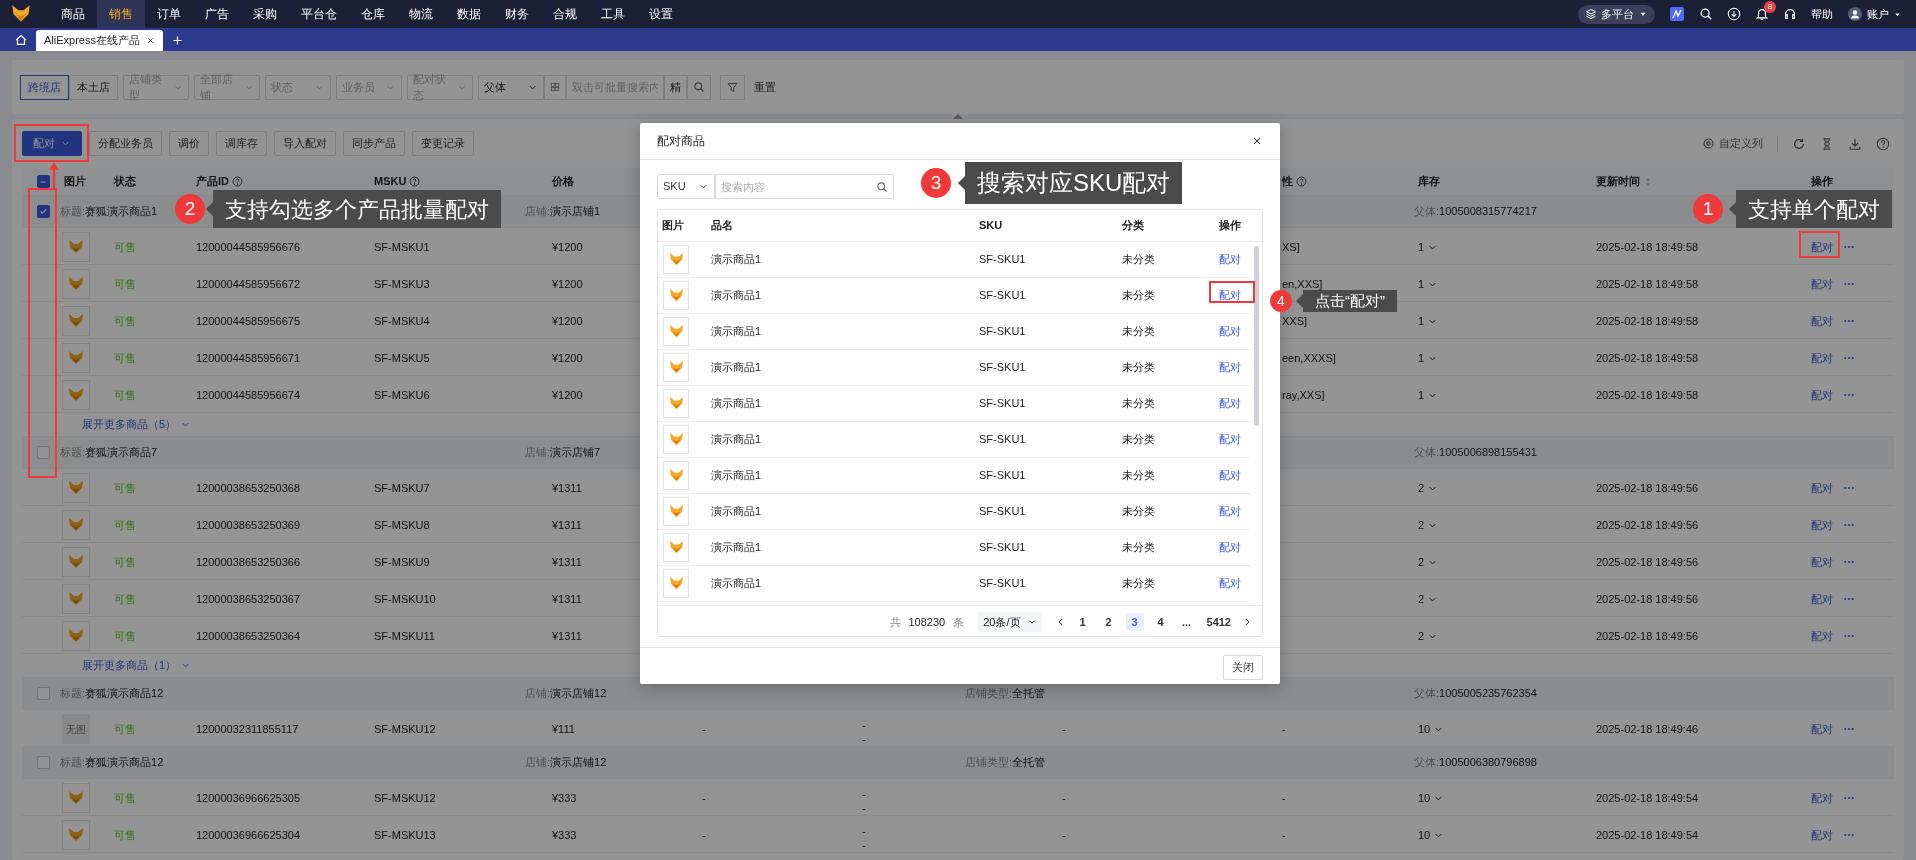 The image size is (1916, 860). What do you see at coordinates (1010, 622) in the screenshot?
I see `page-size-dropdown: 20条/页` at bounding box center [1010, 622].